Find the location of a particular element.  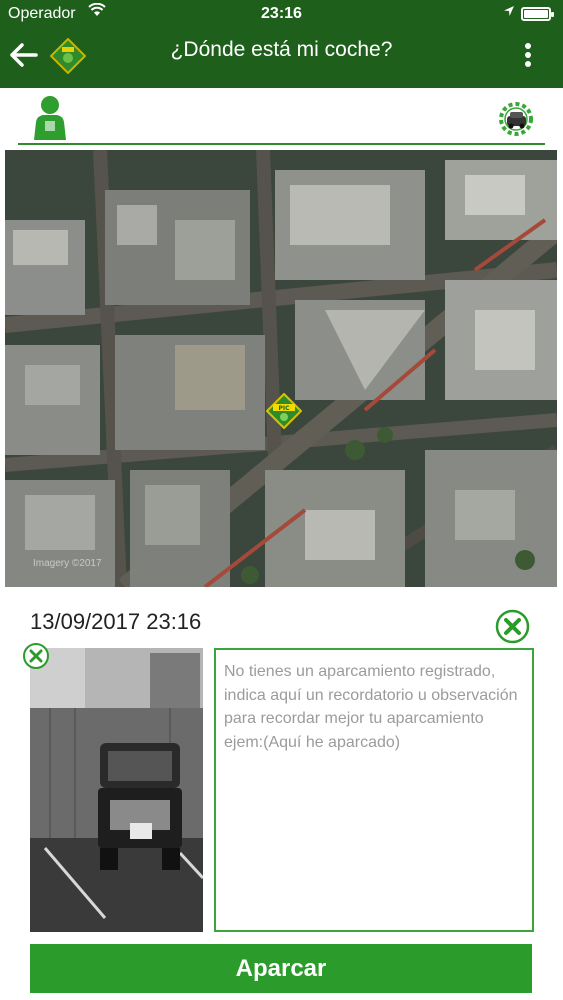

battery-icon is located at coordinates (537, 14).